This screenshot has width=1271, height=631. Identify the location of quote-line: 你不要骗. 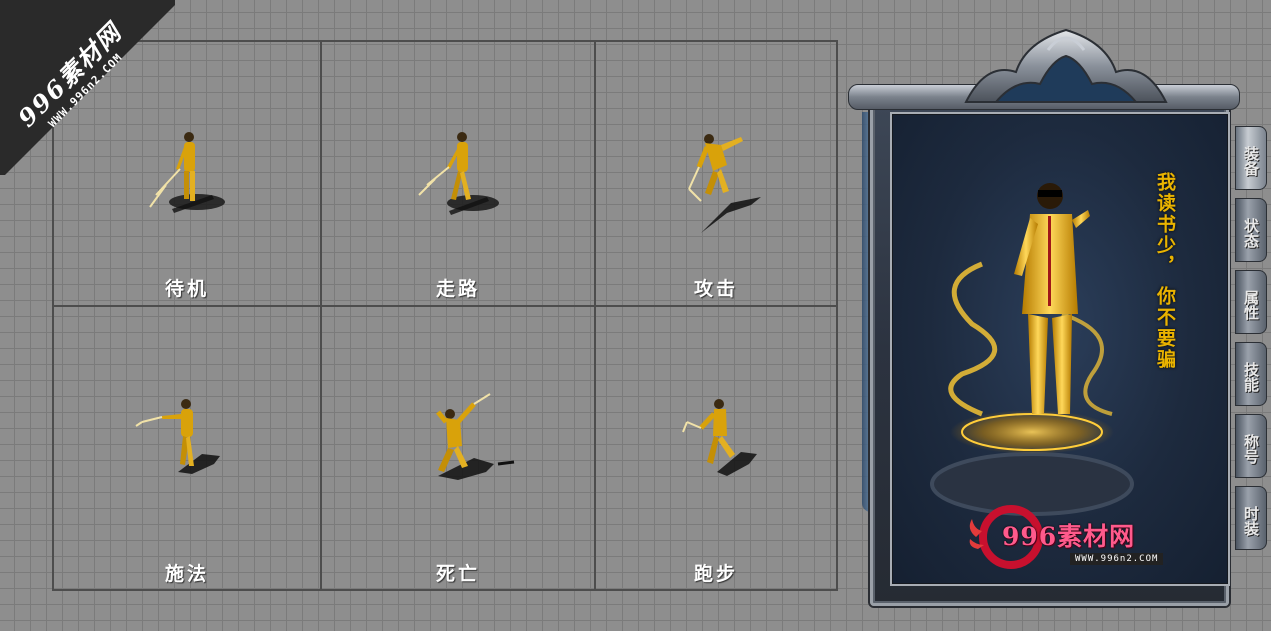
(1165, 327).